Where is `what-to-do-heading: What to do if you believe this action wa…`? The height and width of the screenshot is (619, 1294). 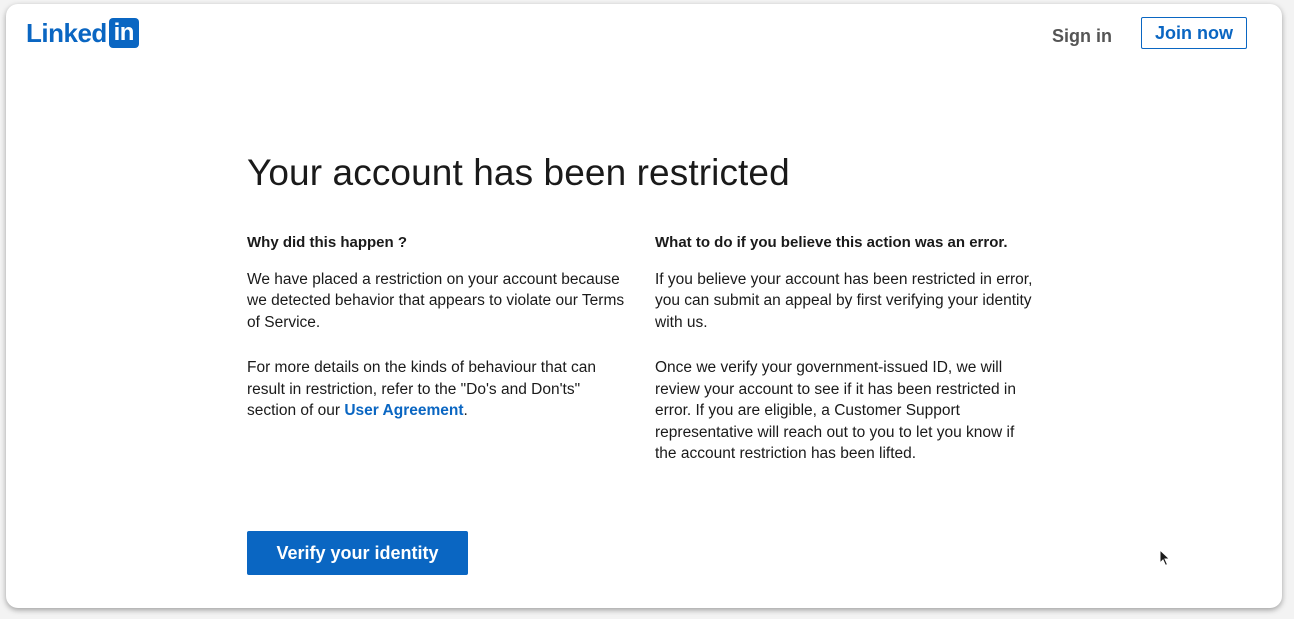
what-to-do-heading: What to do if you believe this action wa… is located at coordinates (831, 242).